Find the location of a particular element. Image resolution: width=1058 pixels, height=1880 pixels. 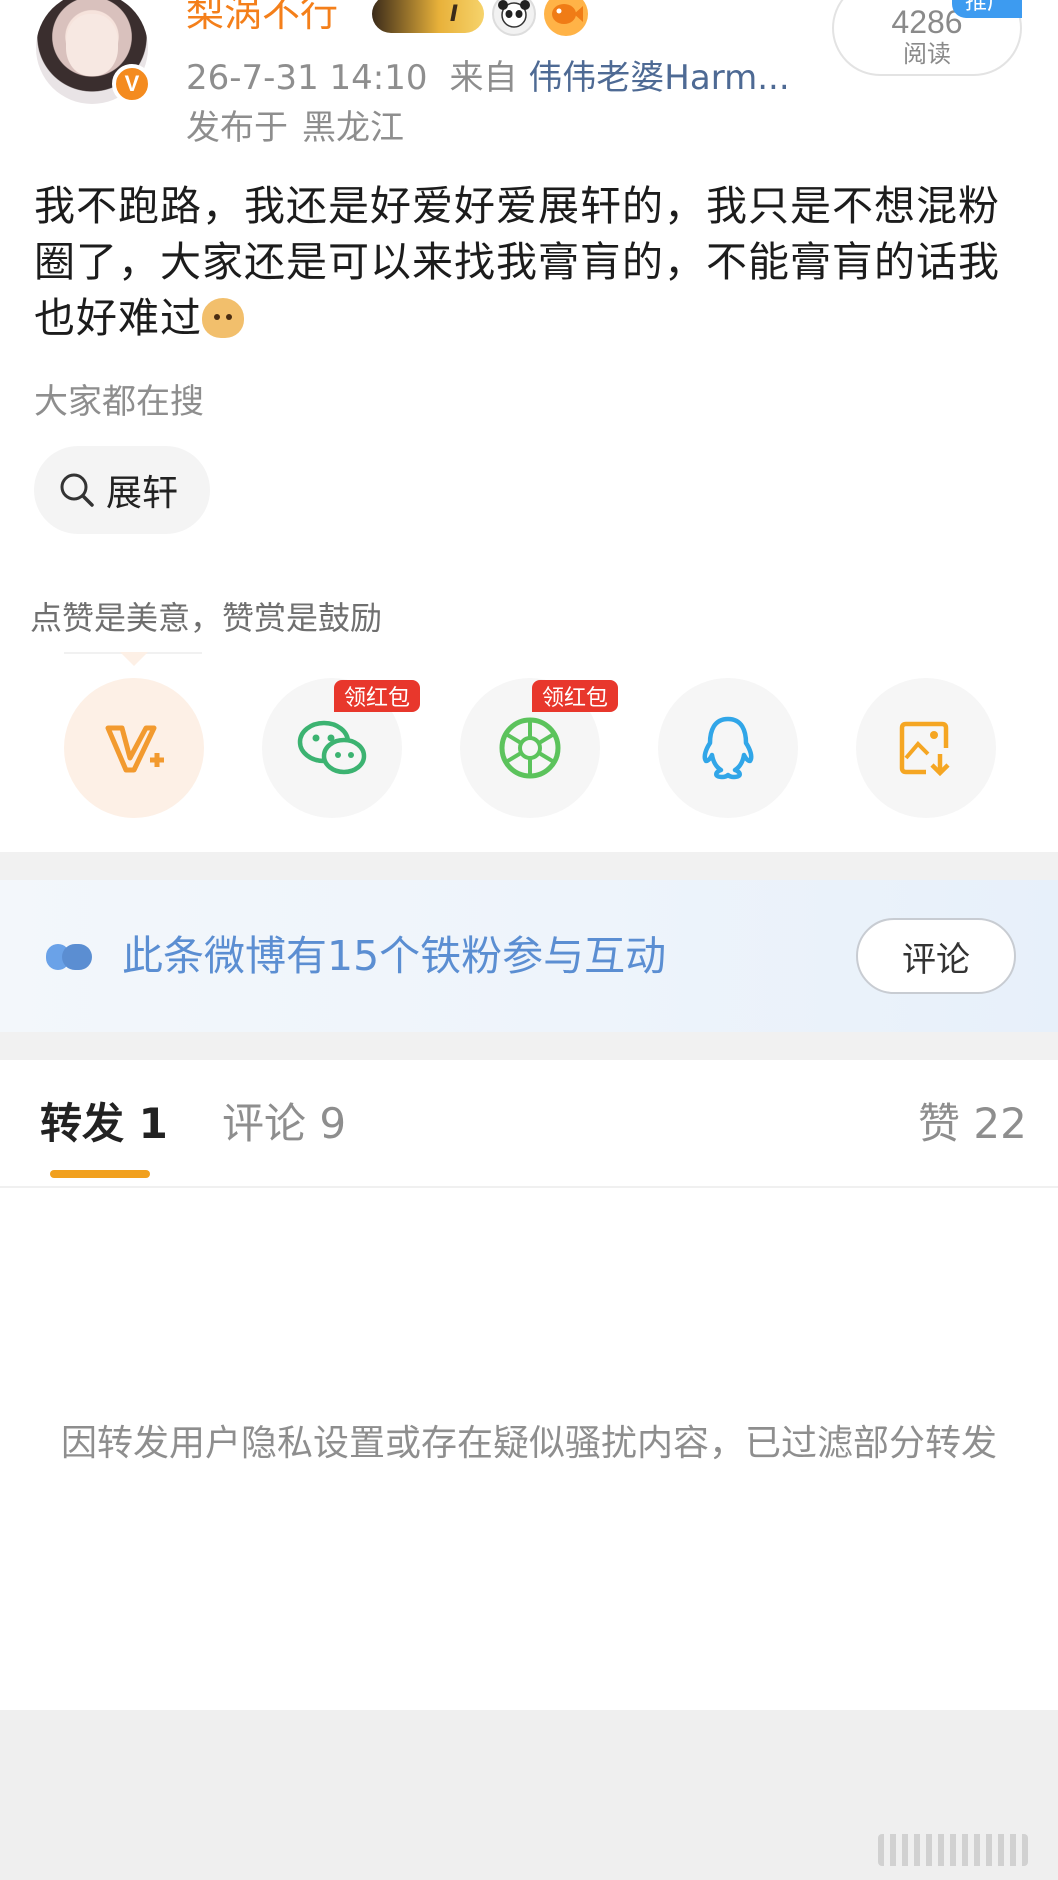

interaction-tabs: 转发 1 评论 9 赞 22 is located at coordinates (529, 1124).